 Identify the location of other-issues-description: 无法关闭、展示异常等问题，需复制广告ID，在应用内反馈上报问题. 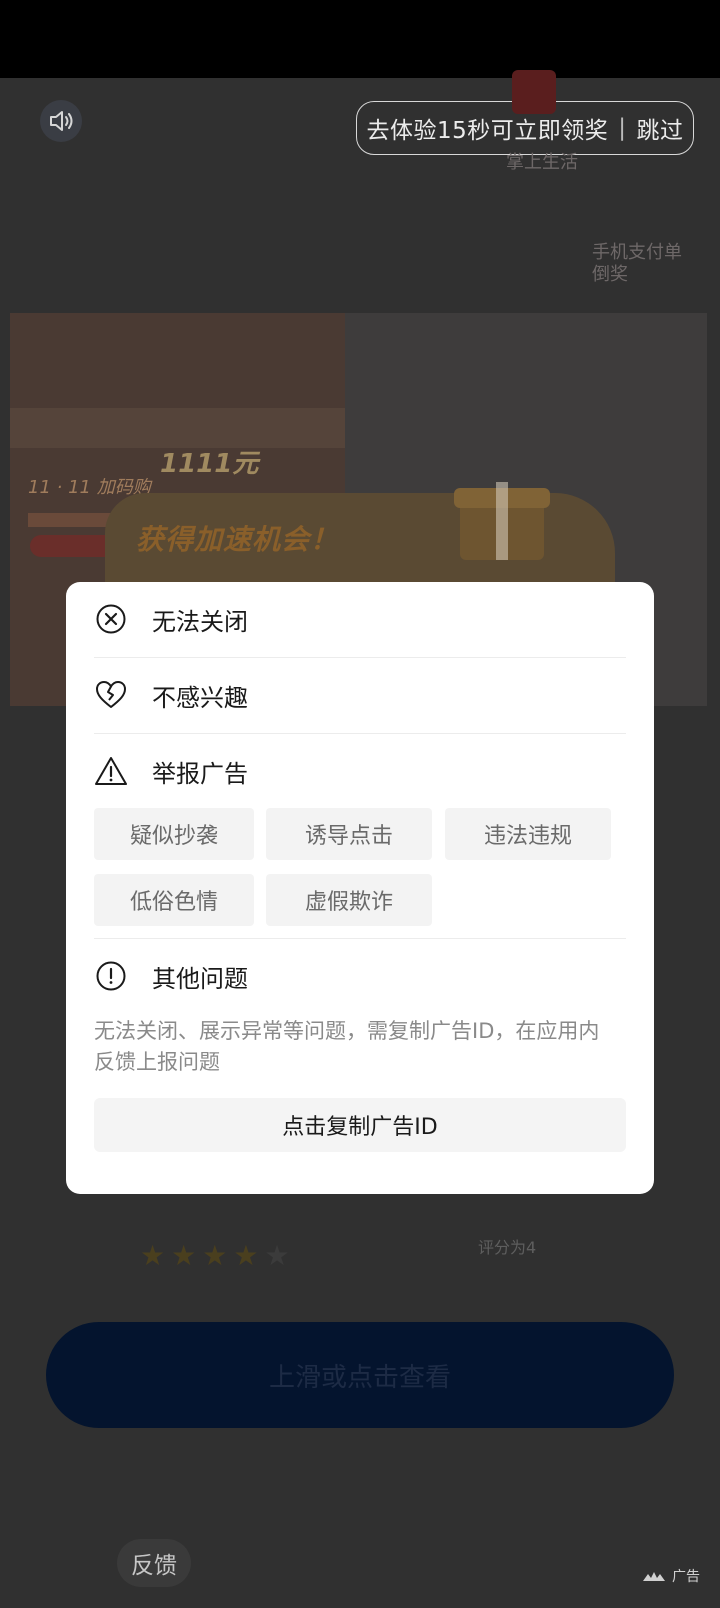
(347, 1046).